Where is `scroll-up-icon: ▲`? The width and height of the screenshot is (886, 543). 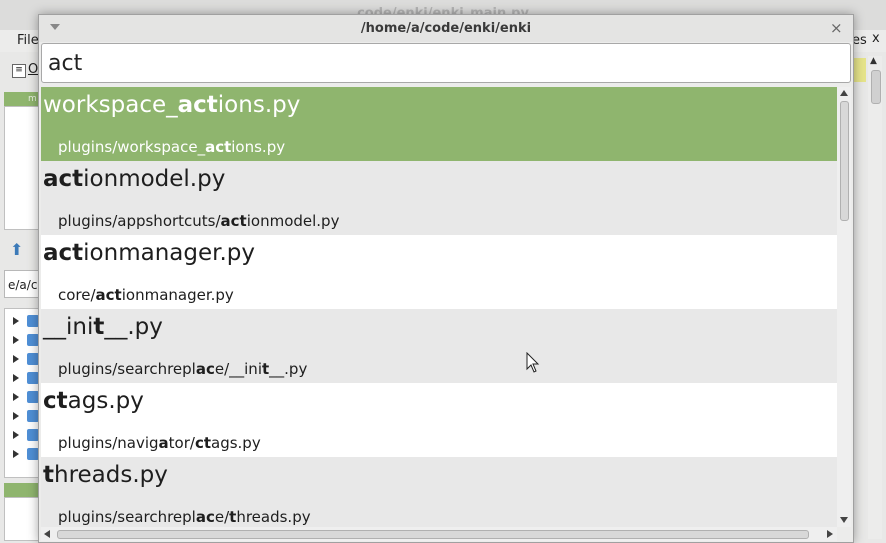
scroll-up-icon: ▲ is located at coordinates (873, 61).